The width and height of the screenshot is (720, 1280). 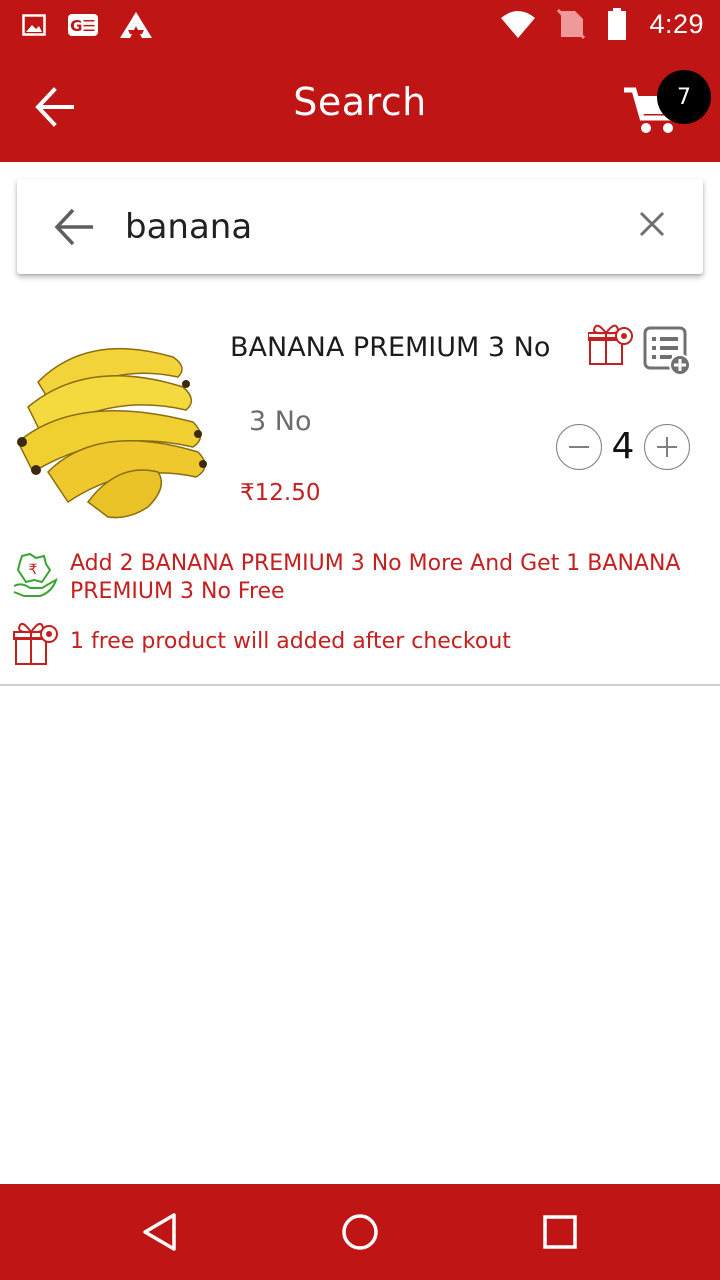 I want to click on system-nav-bar, so click(x=360, y=1232).